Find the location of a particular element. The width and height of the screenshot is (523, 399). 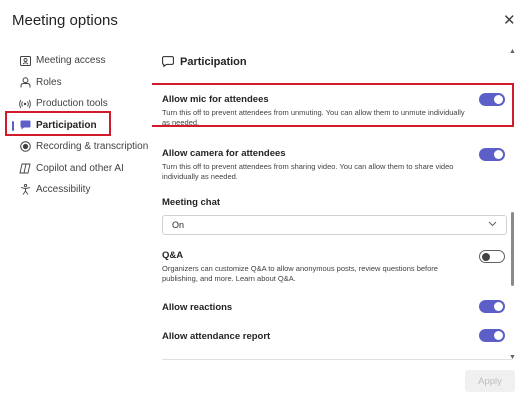

allow-camera-toggle is located at coordinates (492, 154).